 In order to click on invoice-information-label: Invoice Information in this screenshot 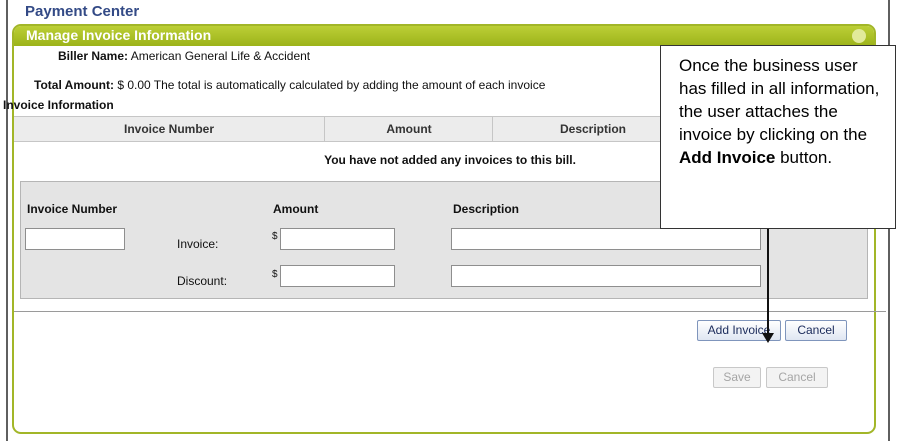, I will do `click(58, 105)`.